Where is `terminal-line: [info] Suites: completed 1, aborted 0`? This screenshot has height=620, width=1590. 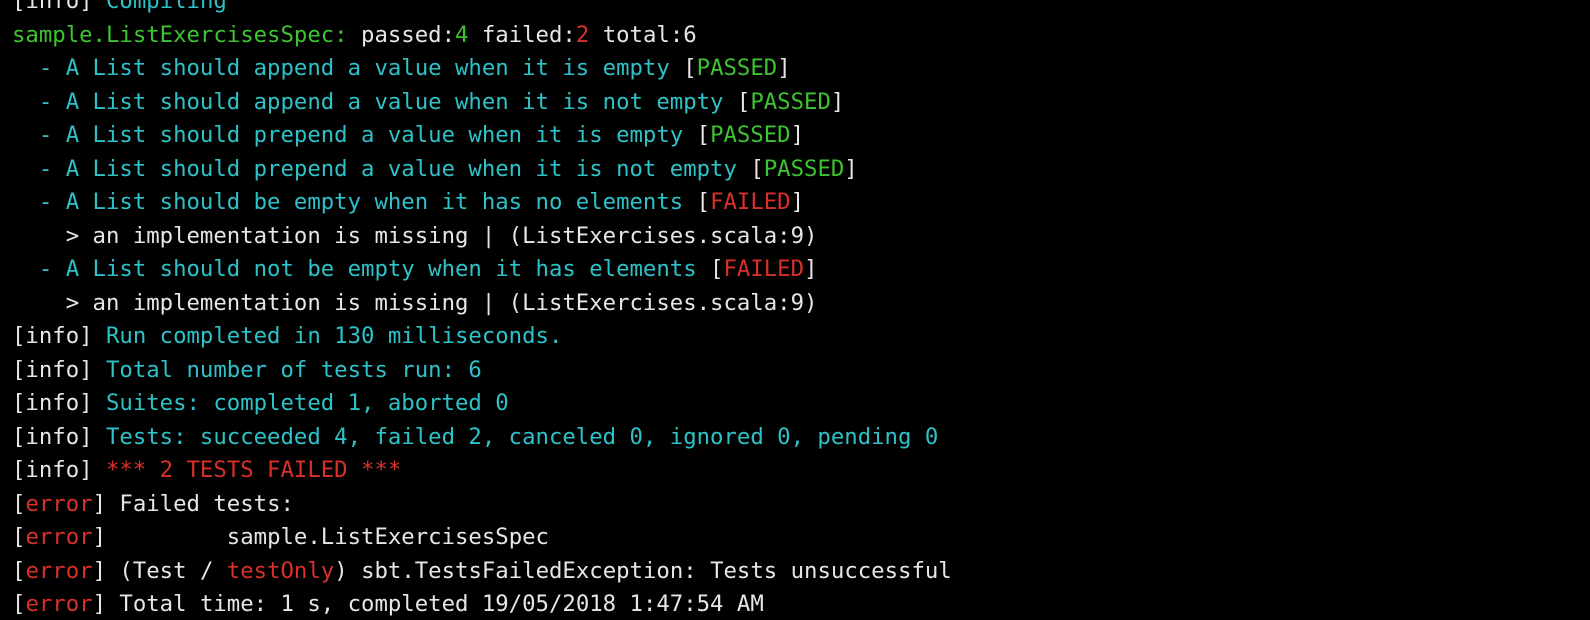 terminal-line: [info] Suites: completed 1, aborted 0 is located at coordinates (476, 404).